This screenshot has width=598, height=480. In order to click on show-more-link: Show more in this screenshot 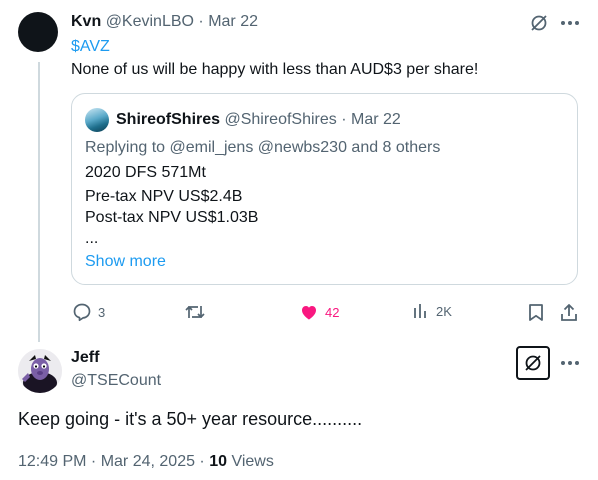, I will do `click(125, 262)`.